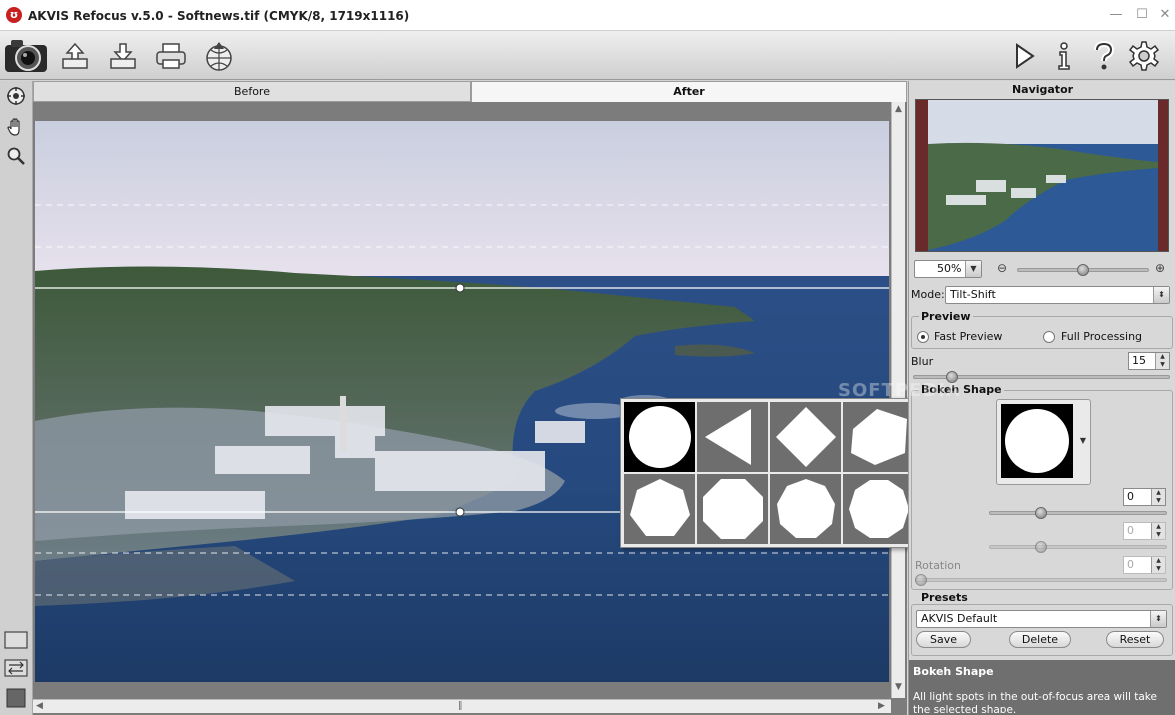  Describe the element at coordinates (805, 437) in the screenshot. I see `bokeh-square-option` at that location.